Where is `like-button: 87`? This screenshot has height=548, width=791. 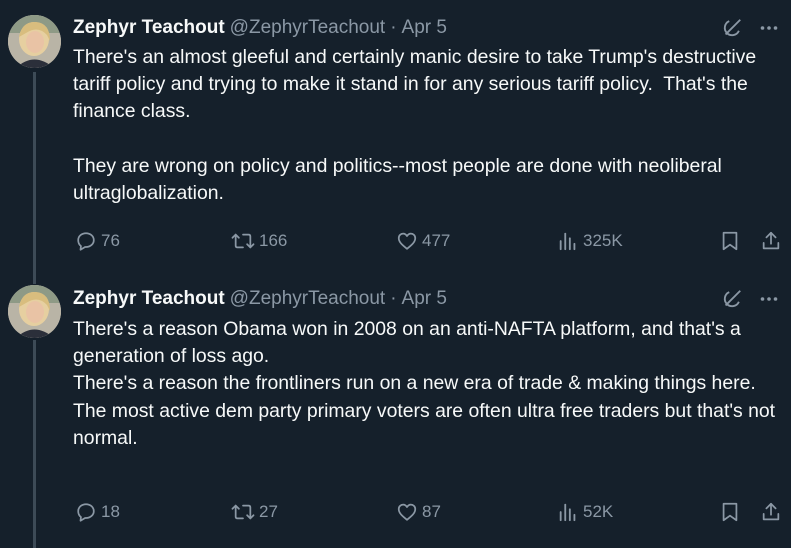 like-button: 87 is located at coordinates (418, 512).